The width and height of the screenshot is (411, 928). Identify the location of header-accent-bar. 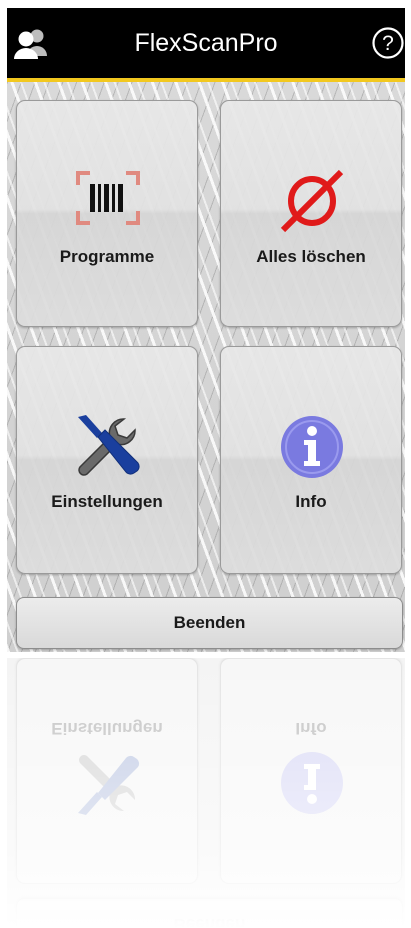
(206, 80).